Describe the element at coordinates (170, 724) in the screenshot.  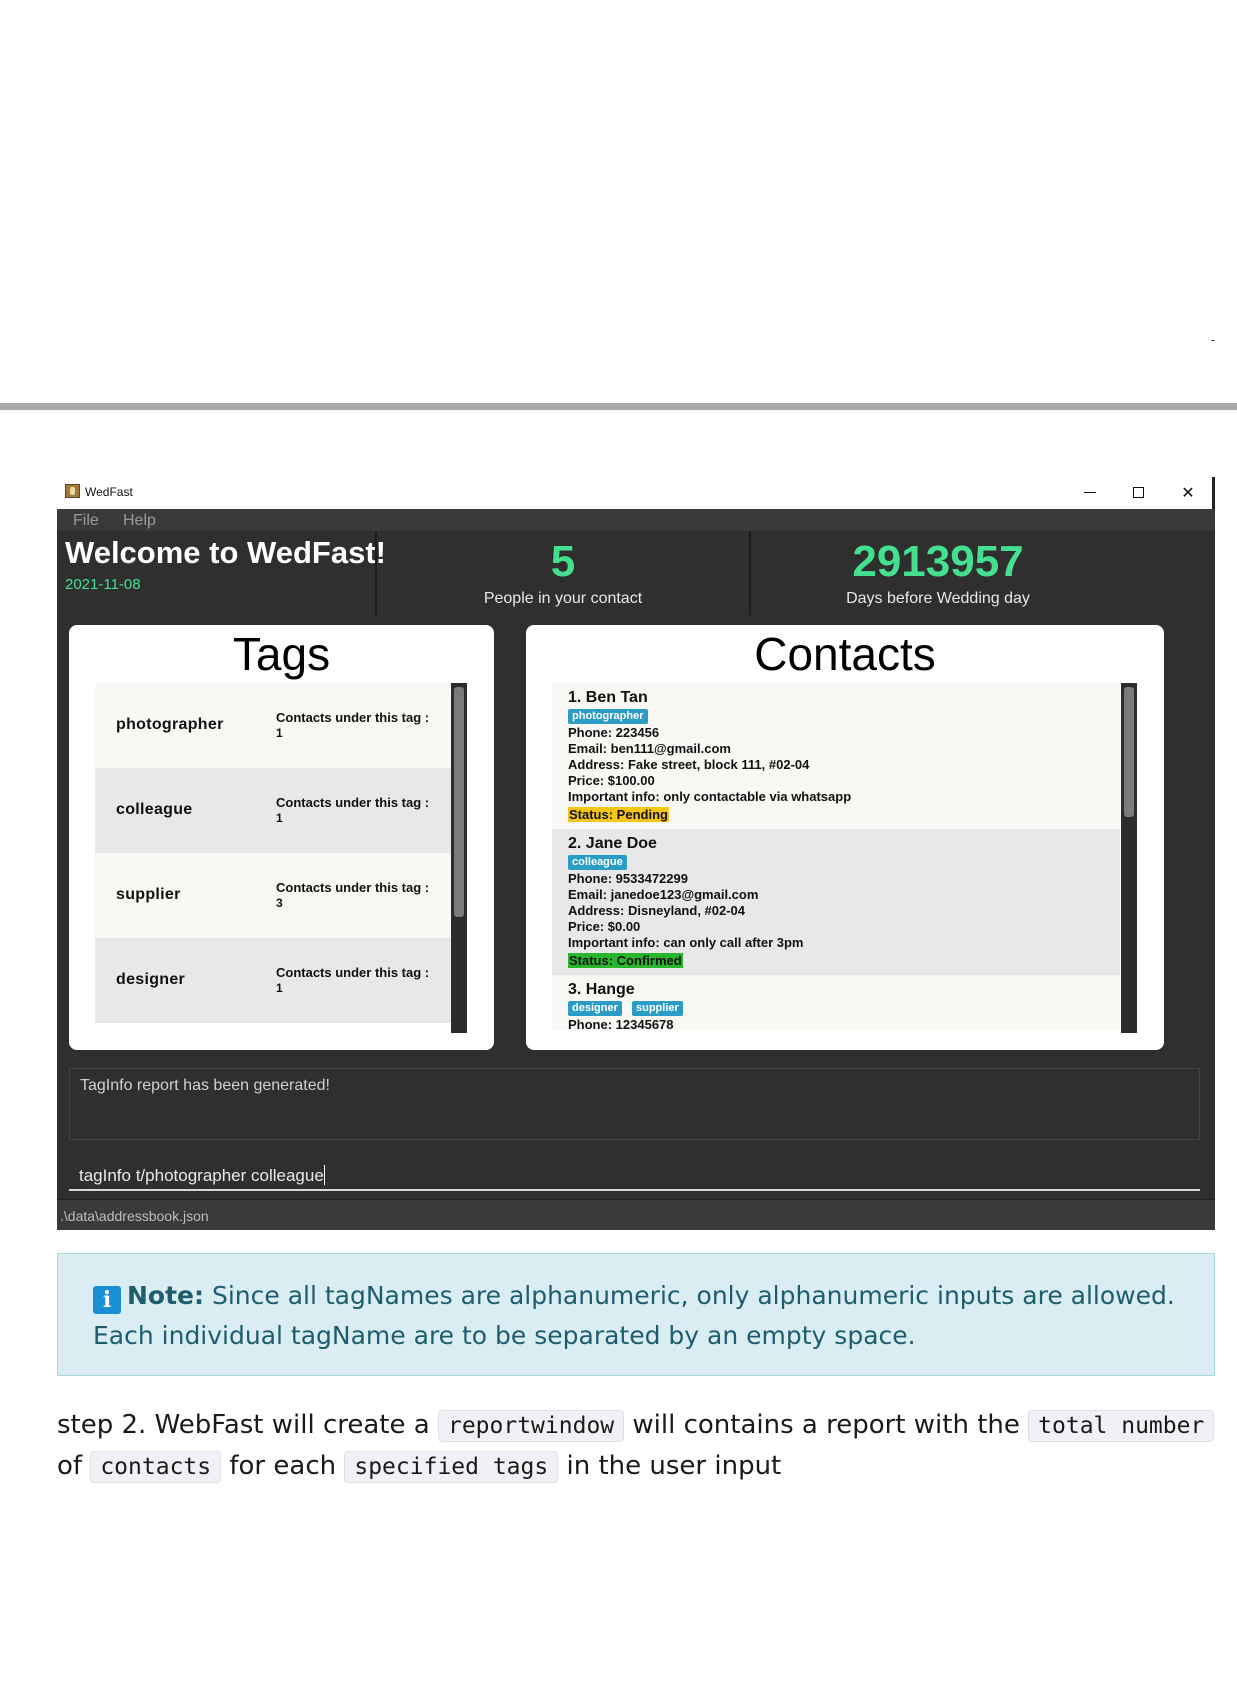
I see `tag-name: photographer` at that location.